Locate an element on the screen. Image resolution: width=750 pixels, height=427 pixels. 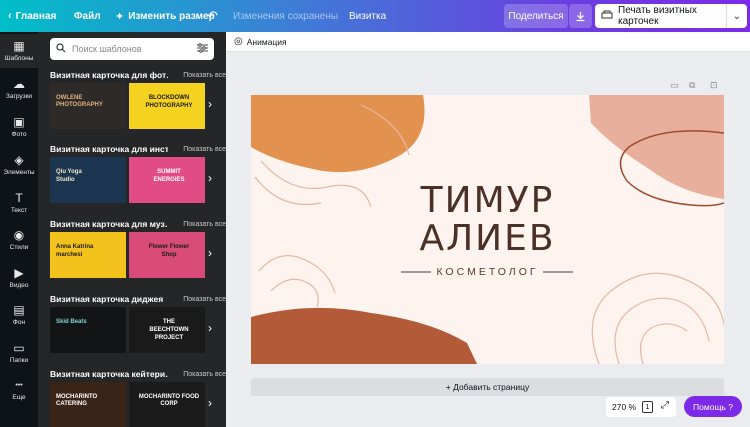
rail-item-1: ☁ Загрузки is located at coordinates (19, 89).